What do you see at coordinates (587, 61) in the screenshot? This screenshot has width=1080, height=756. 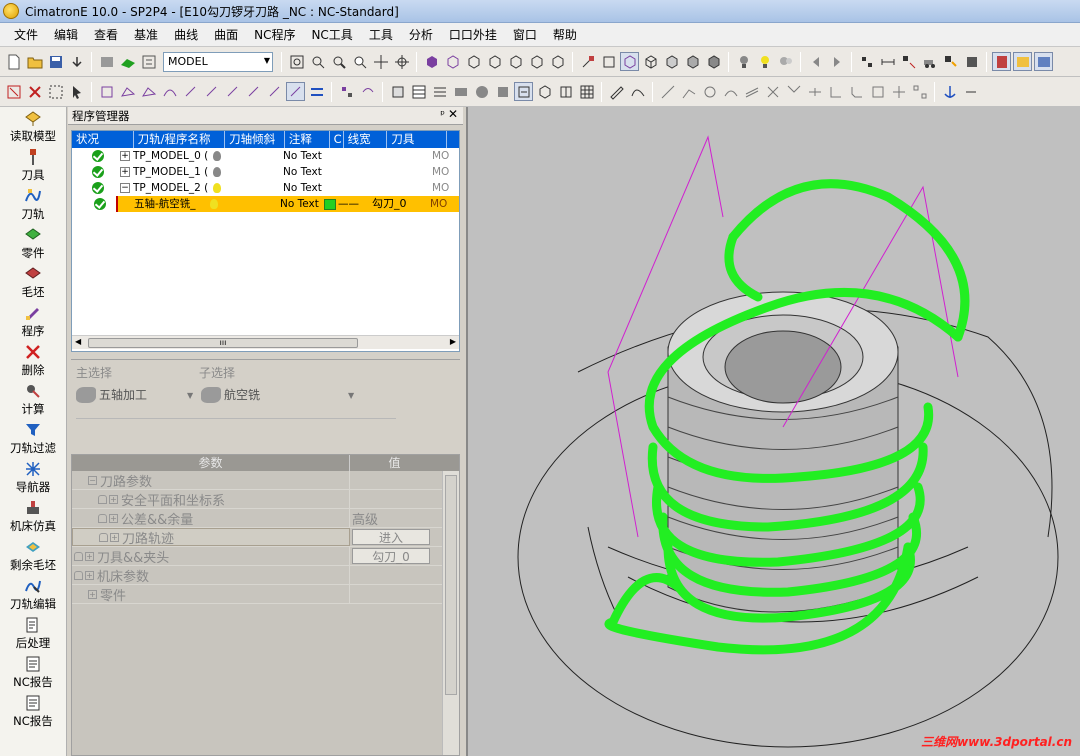 I see `view-dir-icon` at bounding box center [587, 61].